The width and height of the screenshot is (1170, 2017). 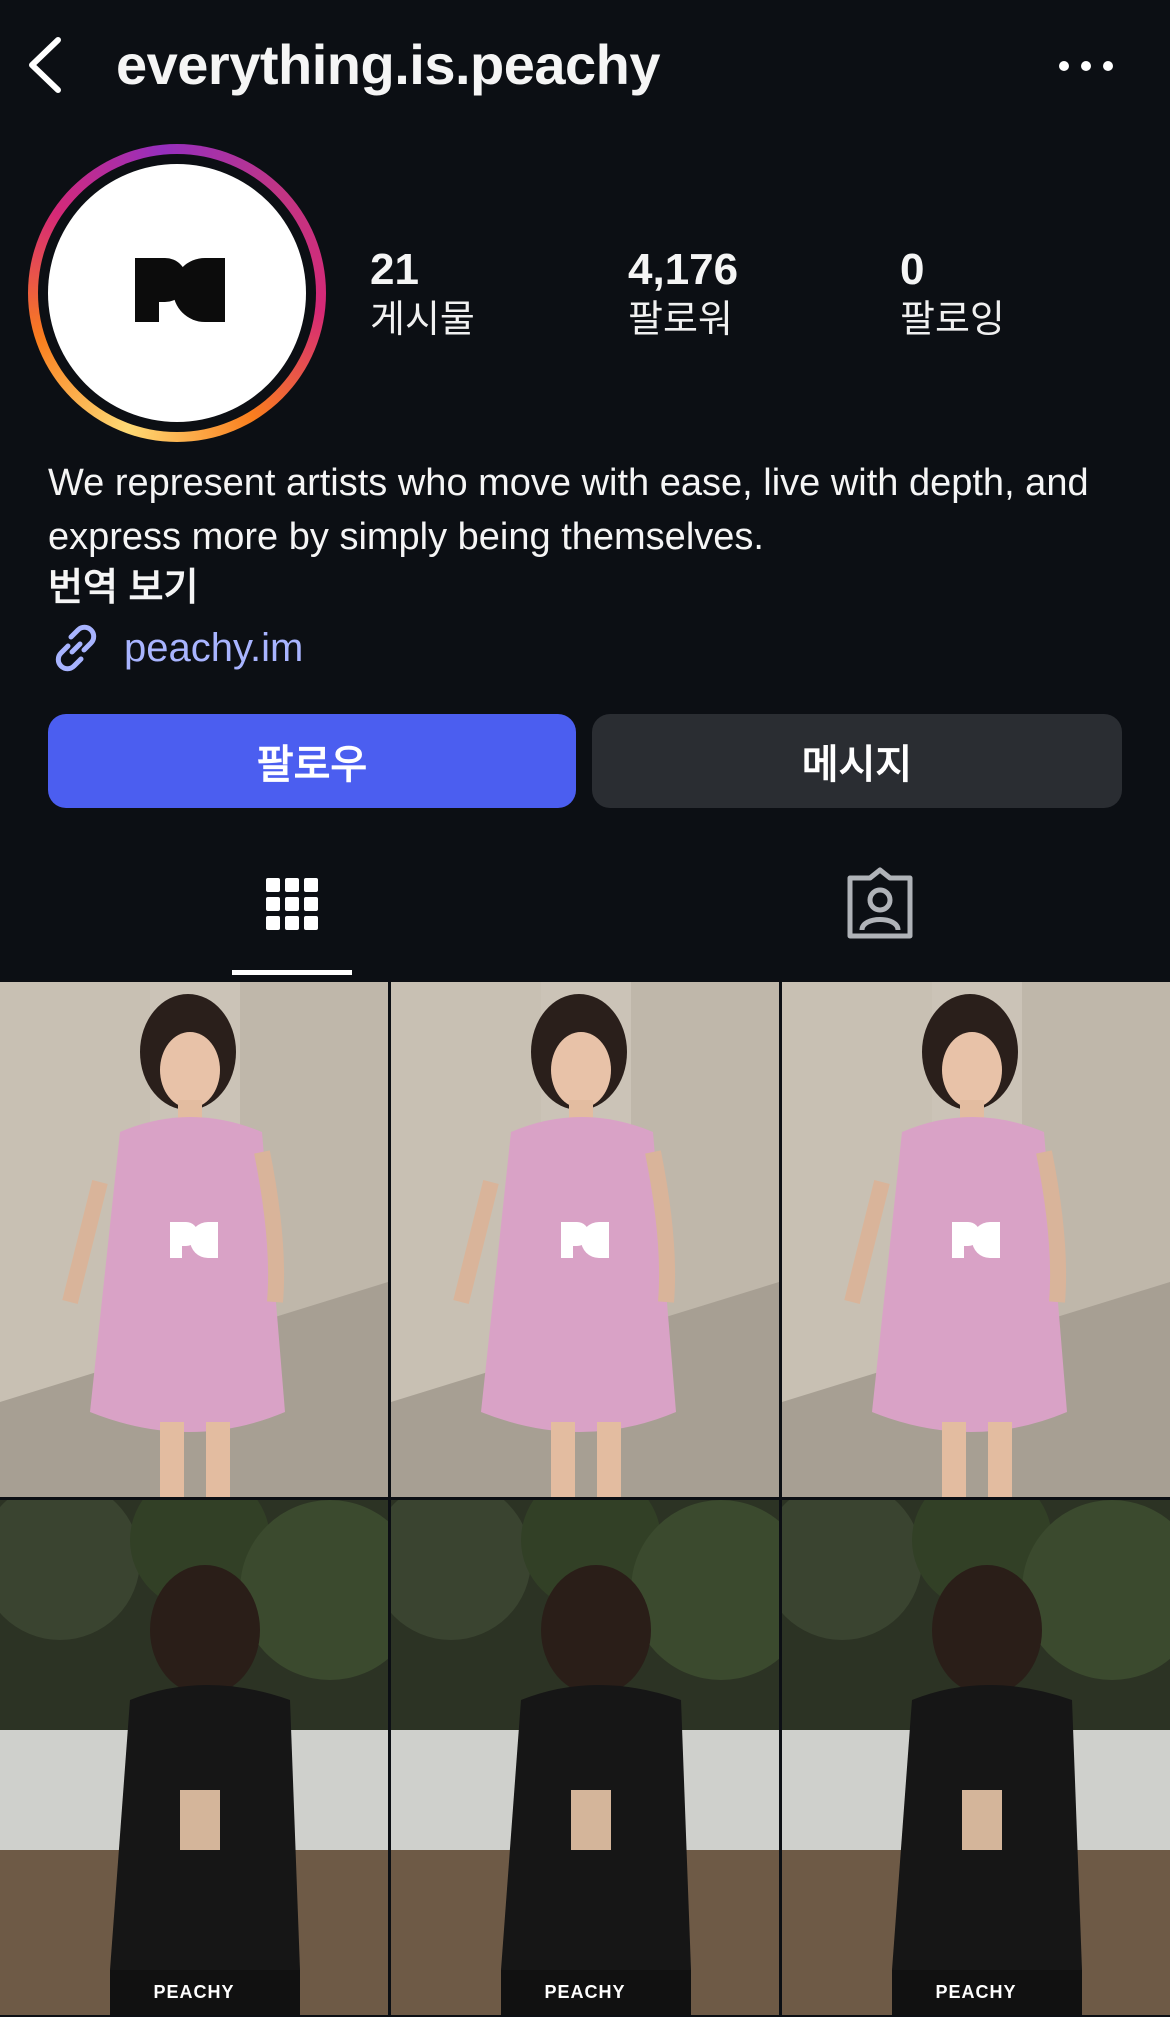 I want to click on more-options-button, so click(x=1085, y=66).